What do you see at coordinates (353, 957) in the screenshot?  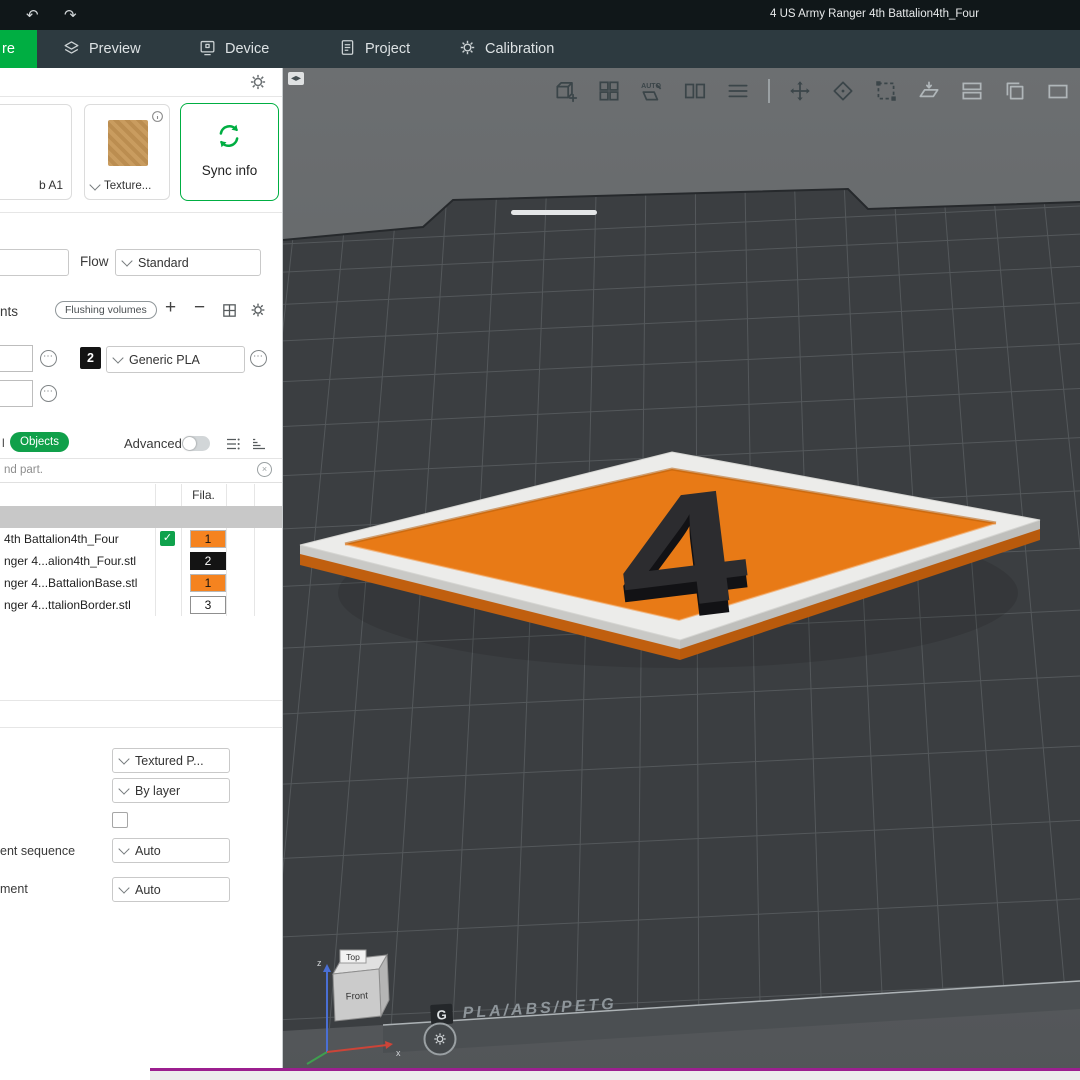 I see `nav-cube-top-label: Top` at bounding box center [353, 957].